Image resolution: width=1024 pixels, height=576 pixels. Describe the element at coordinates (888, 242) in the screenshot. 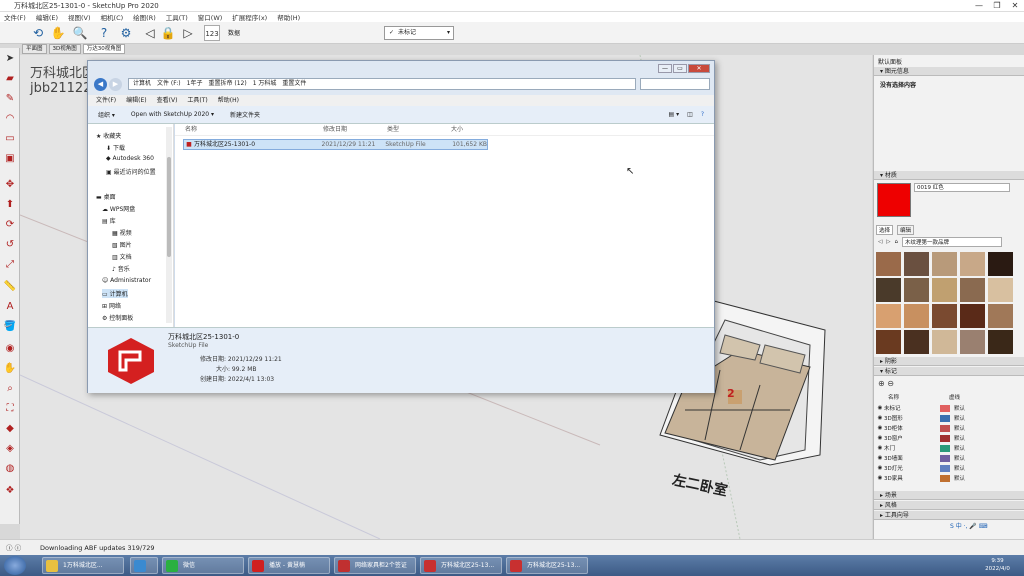

I see `forward-icon: ▷` at that location.